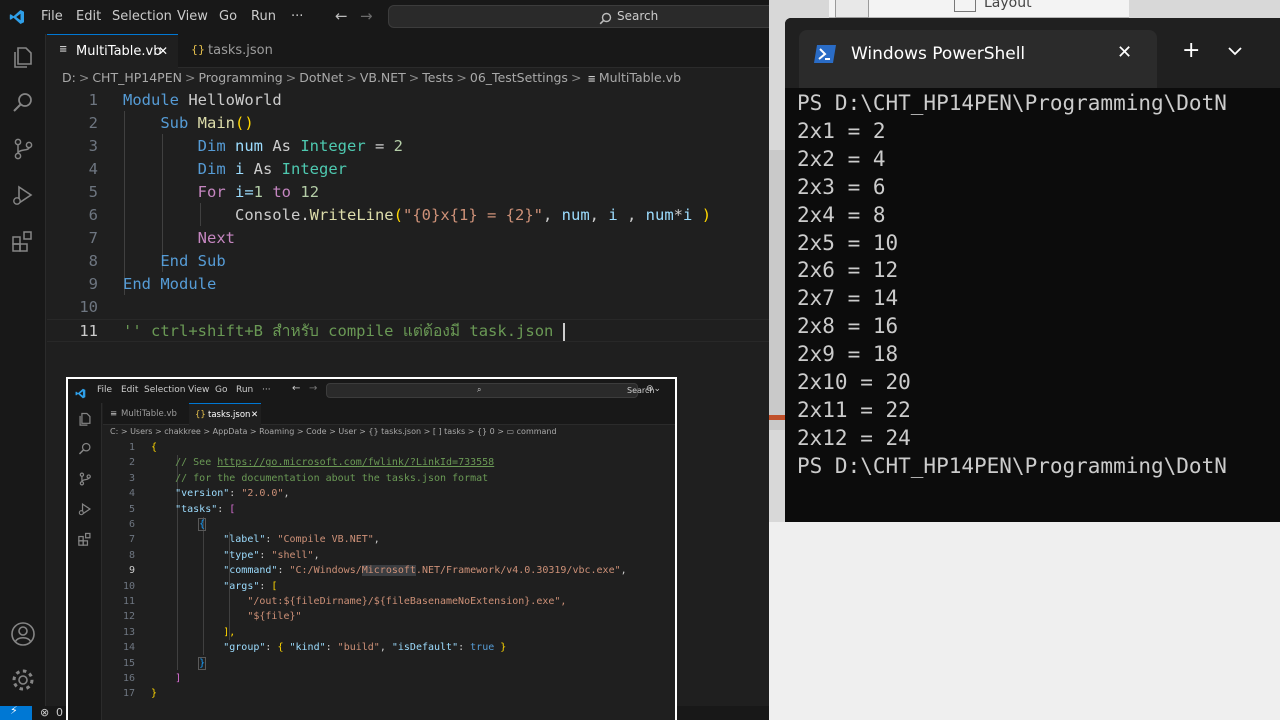 This screenshot has width=1280, height=720. I want to click on code-line: 1 Module HelloWorld, so click(185, 100).